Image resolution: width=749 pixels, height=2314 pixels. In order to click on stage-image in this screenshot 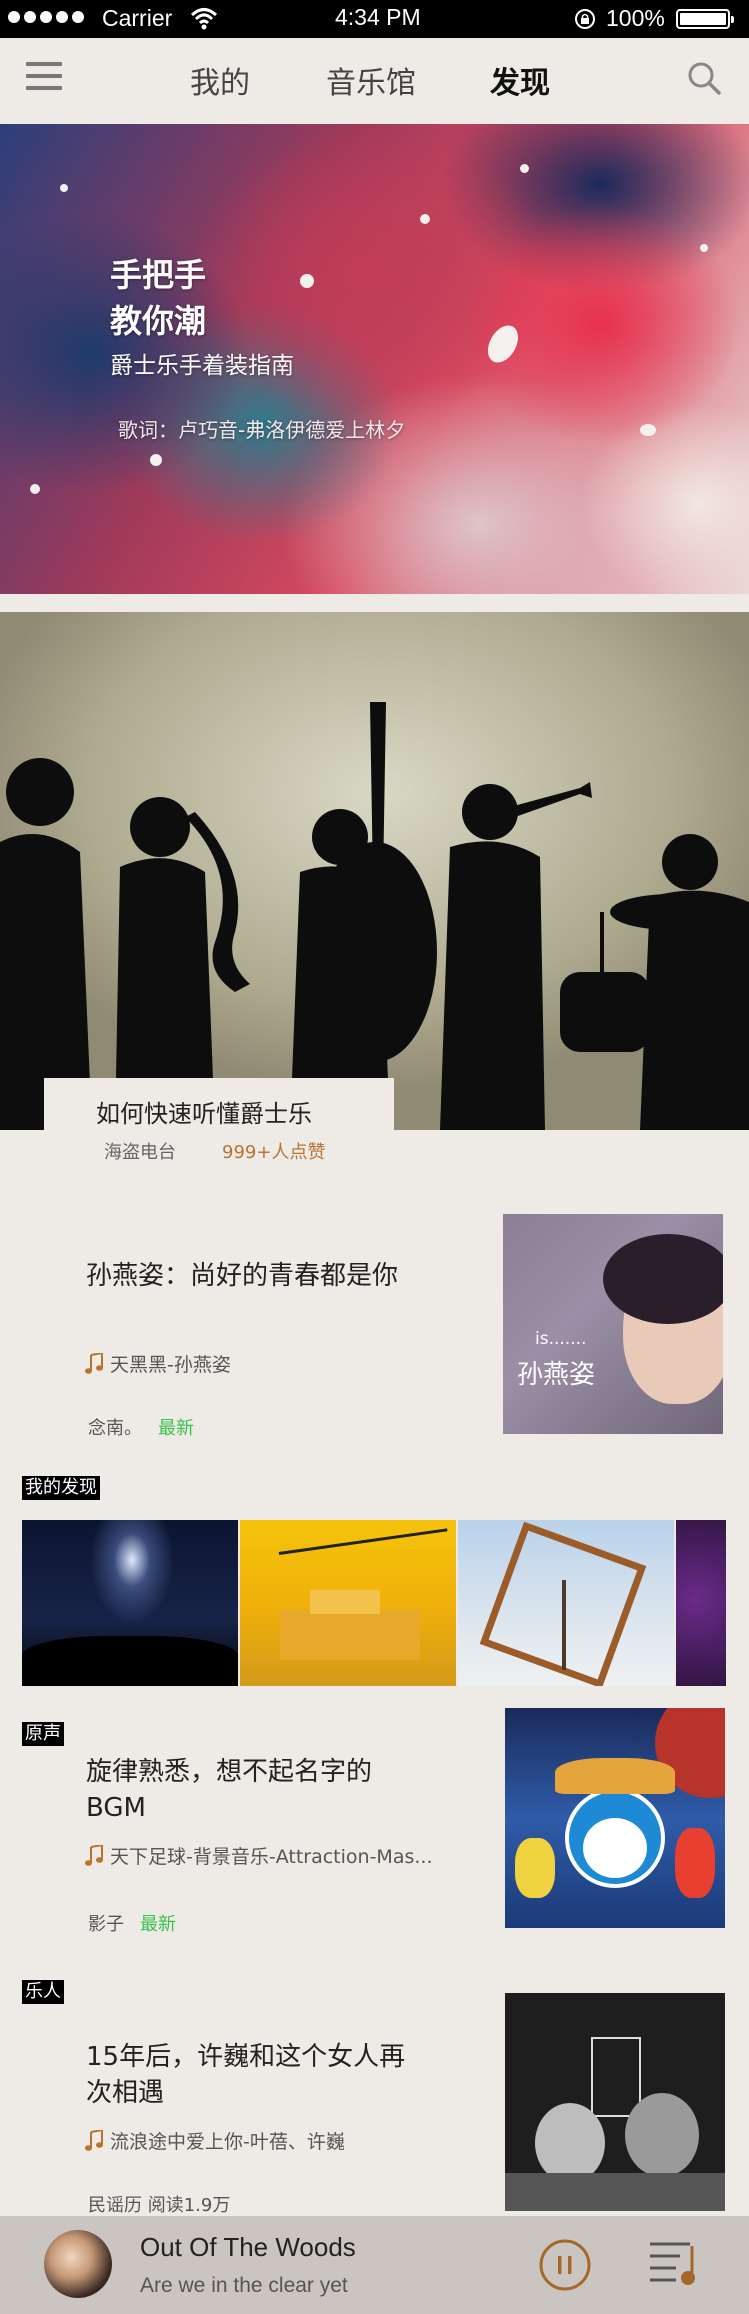, I will do `click(348, 1603)`.